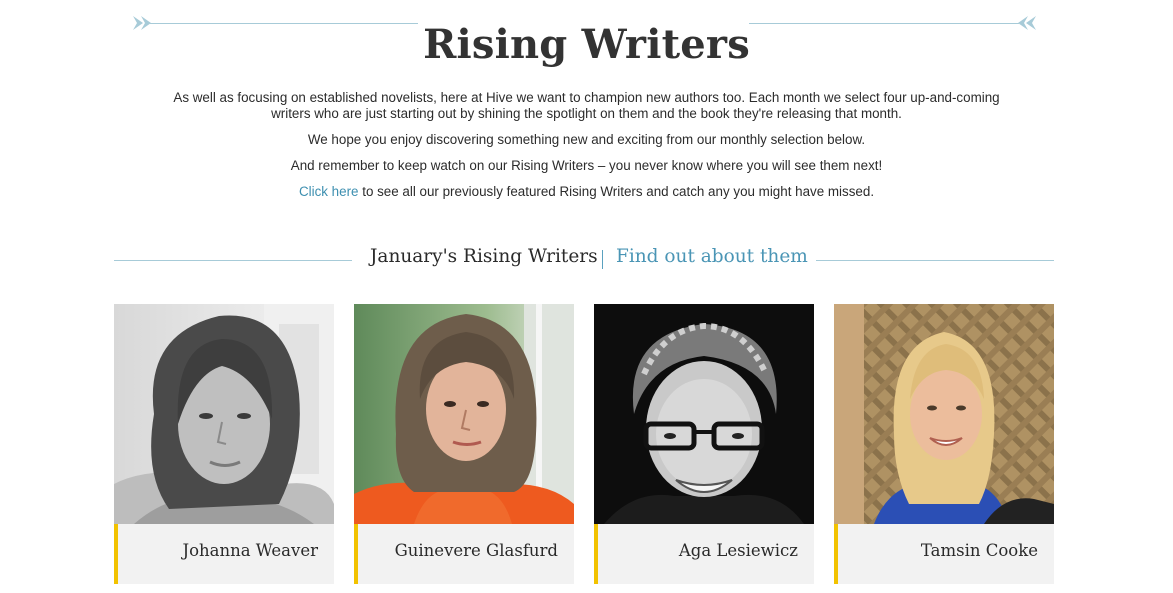 The height and width of the screenshot is (593, 1173). Describe the element at coordinates (602, 259) in the screenshot. I see `section-divider` at that location.